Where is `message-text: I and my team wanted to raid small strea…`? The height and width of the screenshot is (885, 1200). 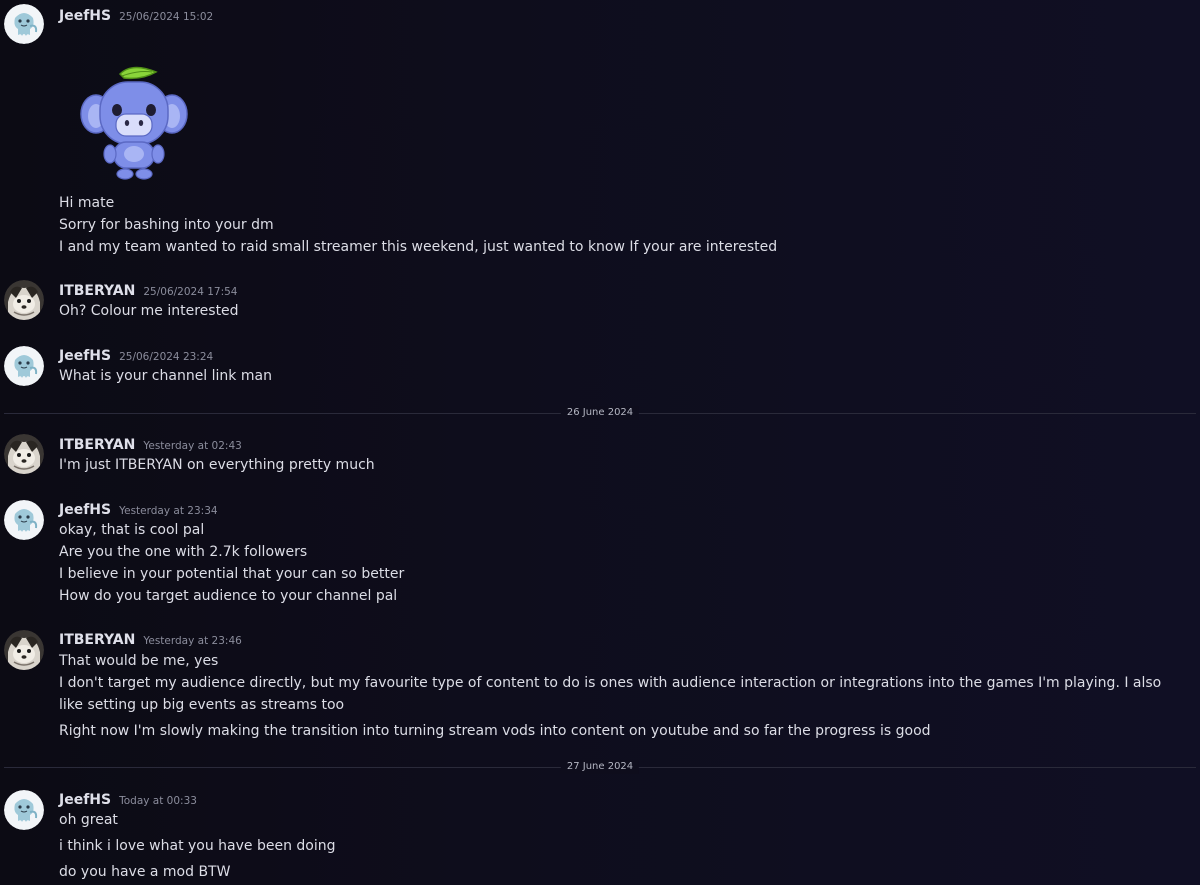 message-text: I and my team wanted to raid small strea… is located at coordinates (418, 247).